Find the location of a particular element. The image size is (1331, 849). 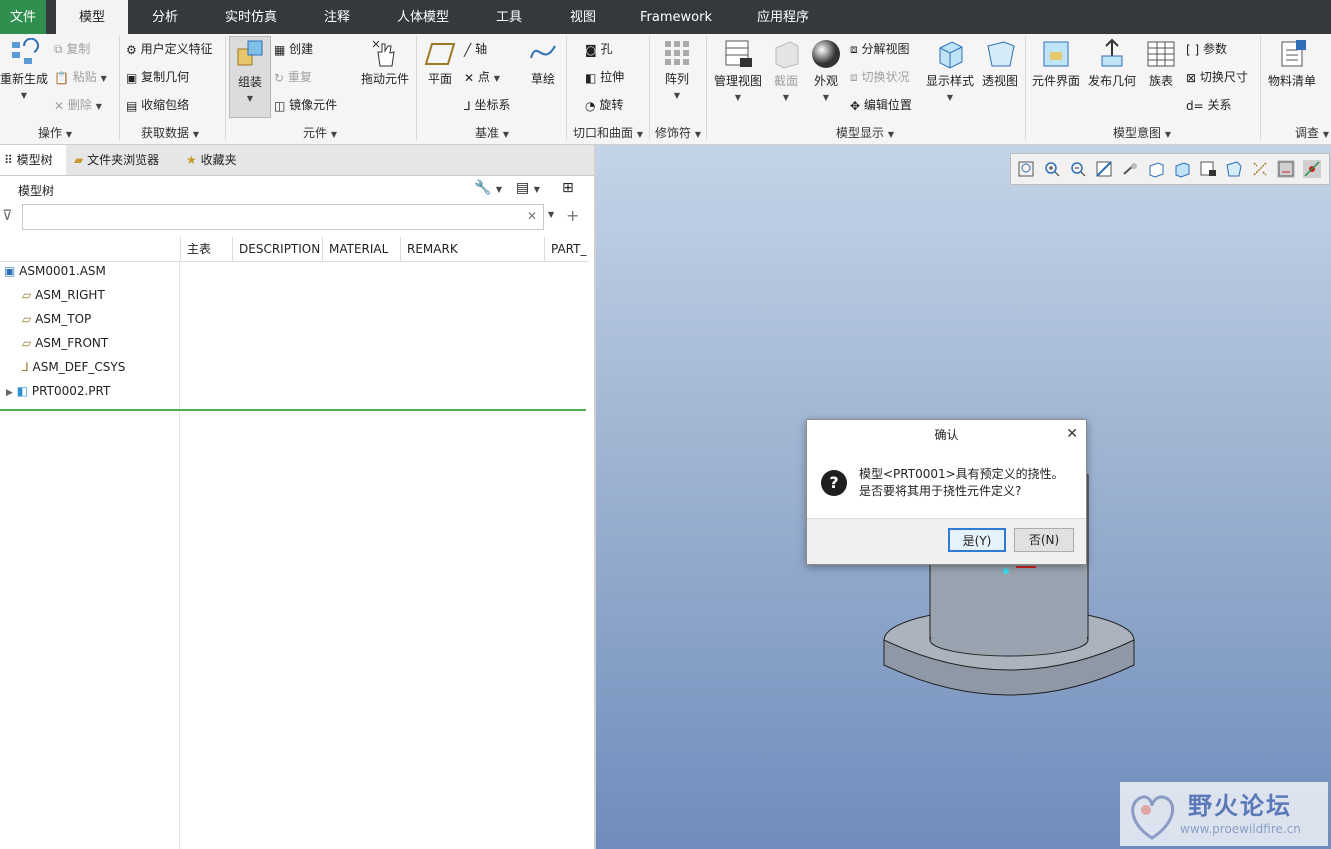

tree-show-icon: ▤ ▼ is located at coordinates (528, 188).